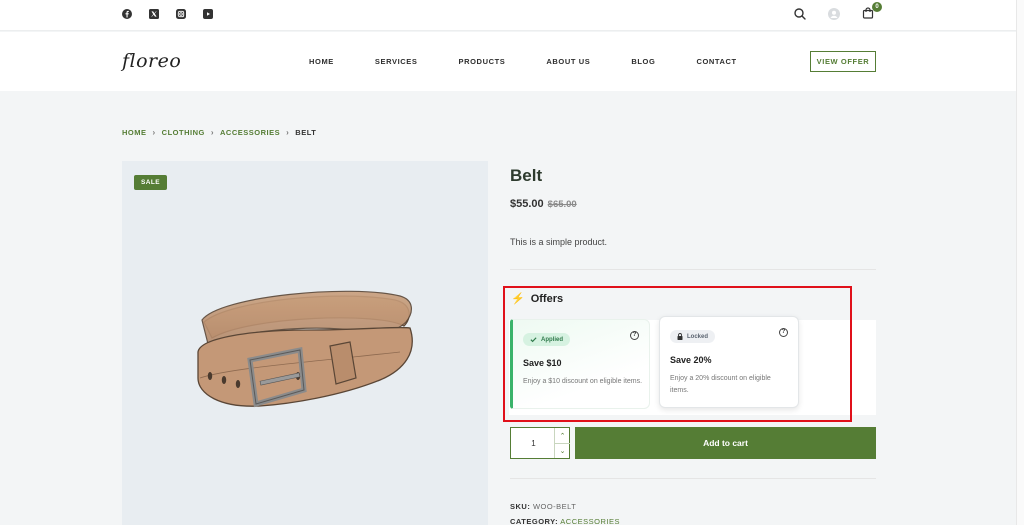  What do you see at coordinates (590, 521) in the screenshot?
I see `category-link: ACCESSORIES` at bounding box center [590, 521].